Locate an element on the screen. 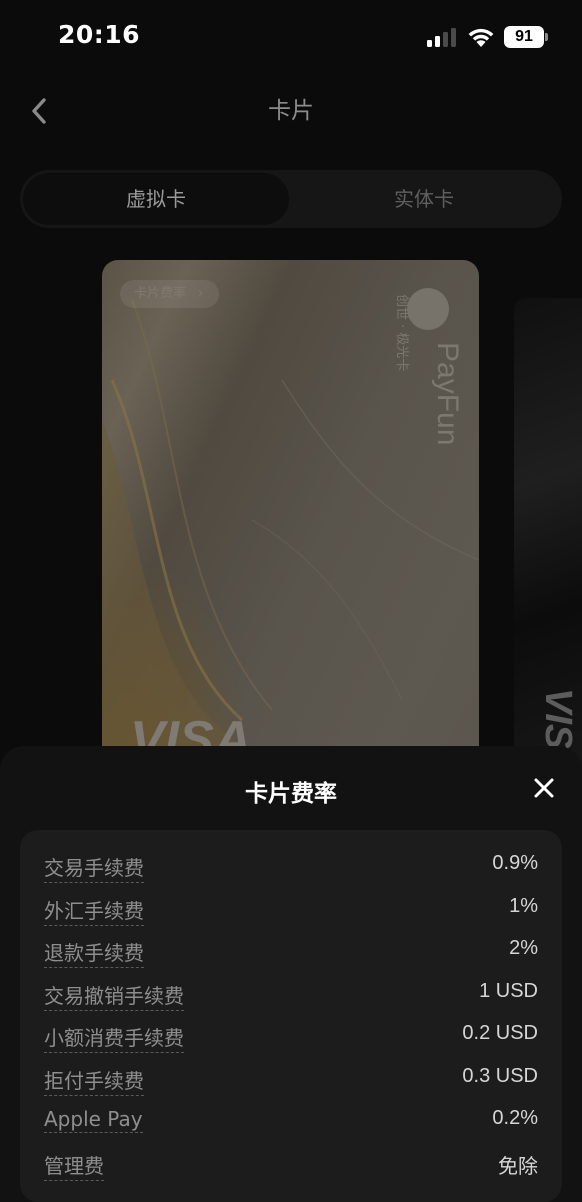 The image size is (582, 1202). fee-value: 0.2 USD is located at coordinates (500, 1033).